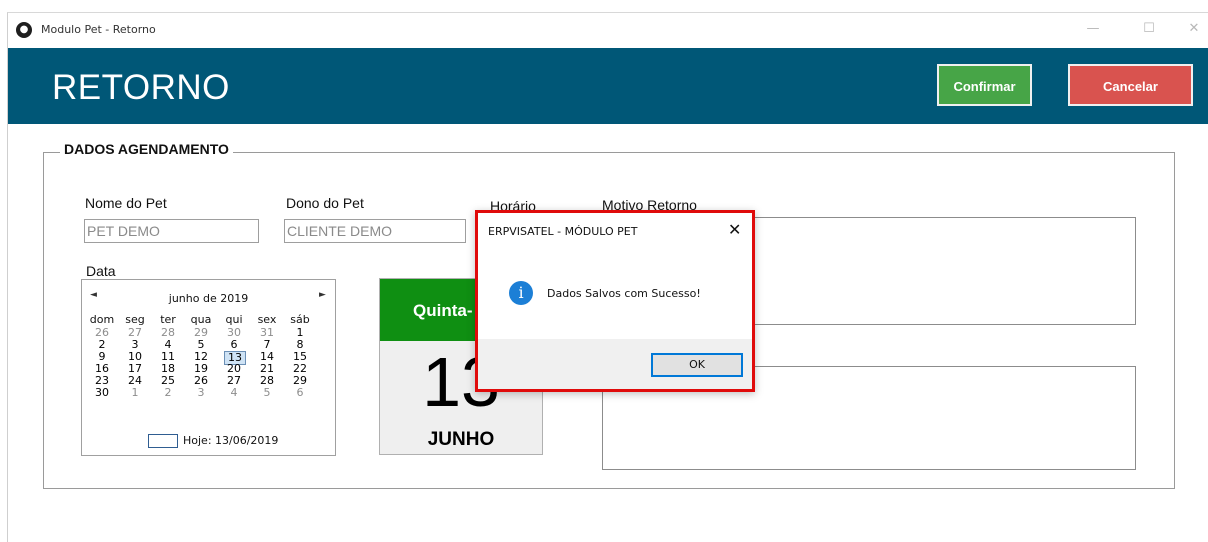 Image resolution: width=1208 pixels, height=542 pixels. What do you see at coordinates (1130, 85) in the screenshot?
I see `cancel-button: Cancelar` at bounding box center [1130, 85].